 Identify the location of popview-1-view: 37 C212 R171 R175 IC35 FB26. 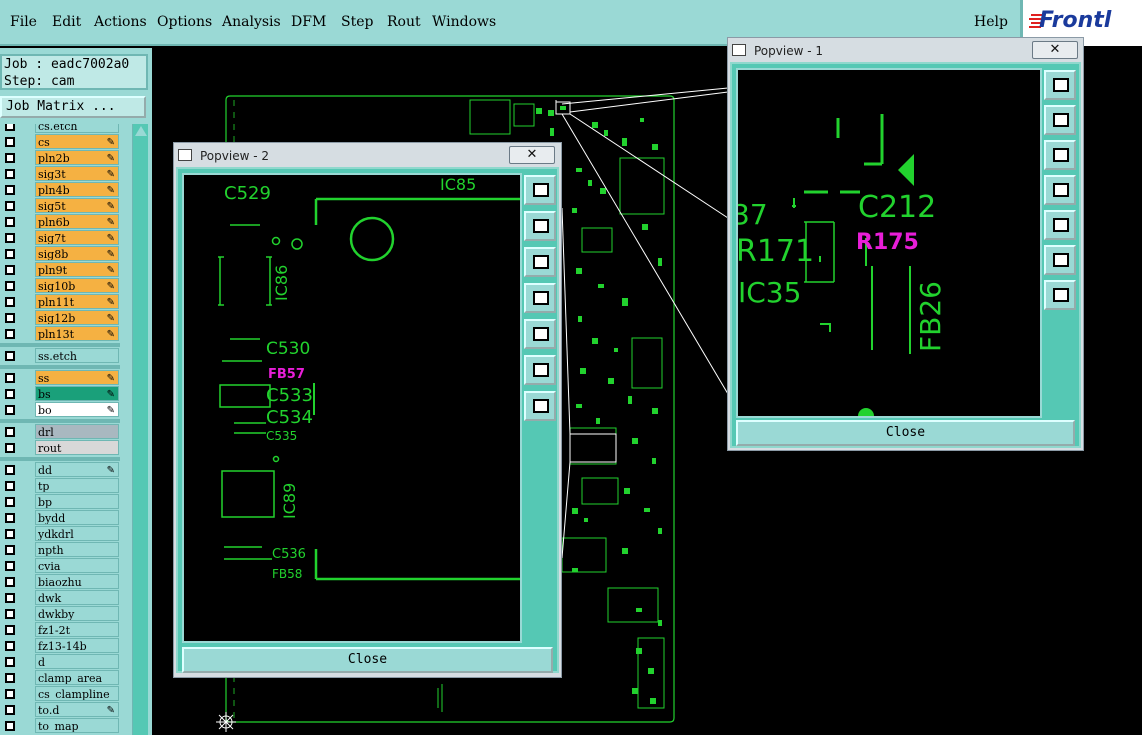
(889, 243).